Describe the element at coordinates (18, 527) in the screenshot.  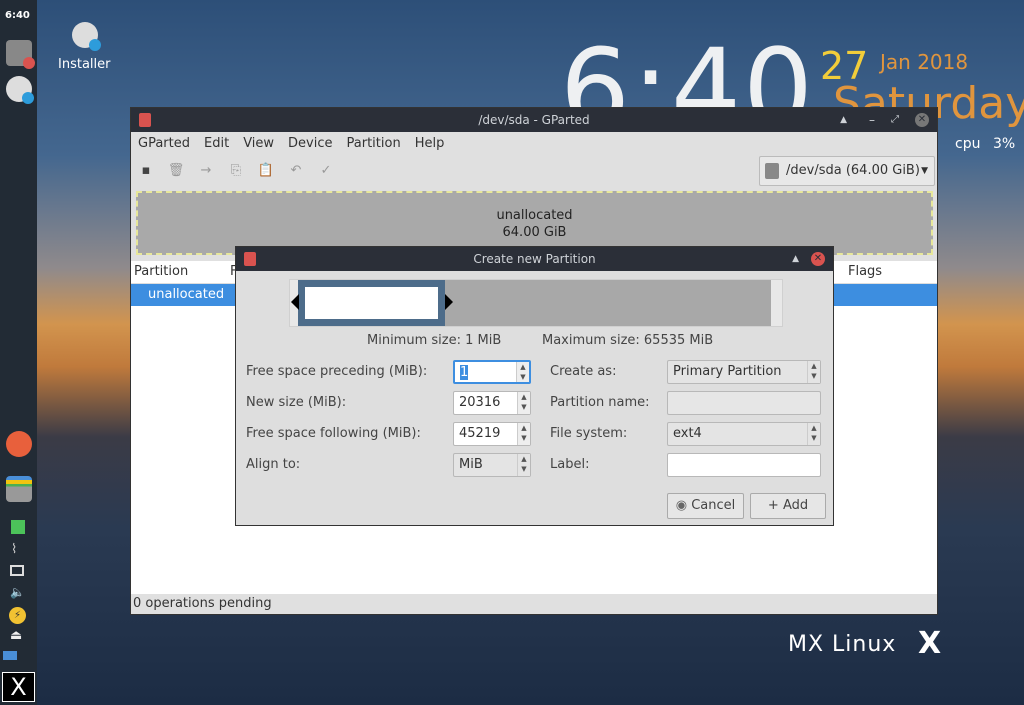
I see `package-icon` at that location.